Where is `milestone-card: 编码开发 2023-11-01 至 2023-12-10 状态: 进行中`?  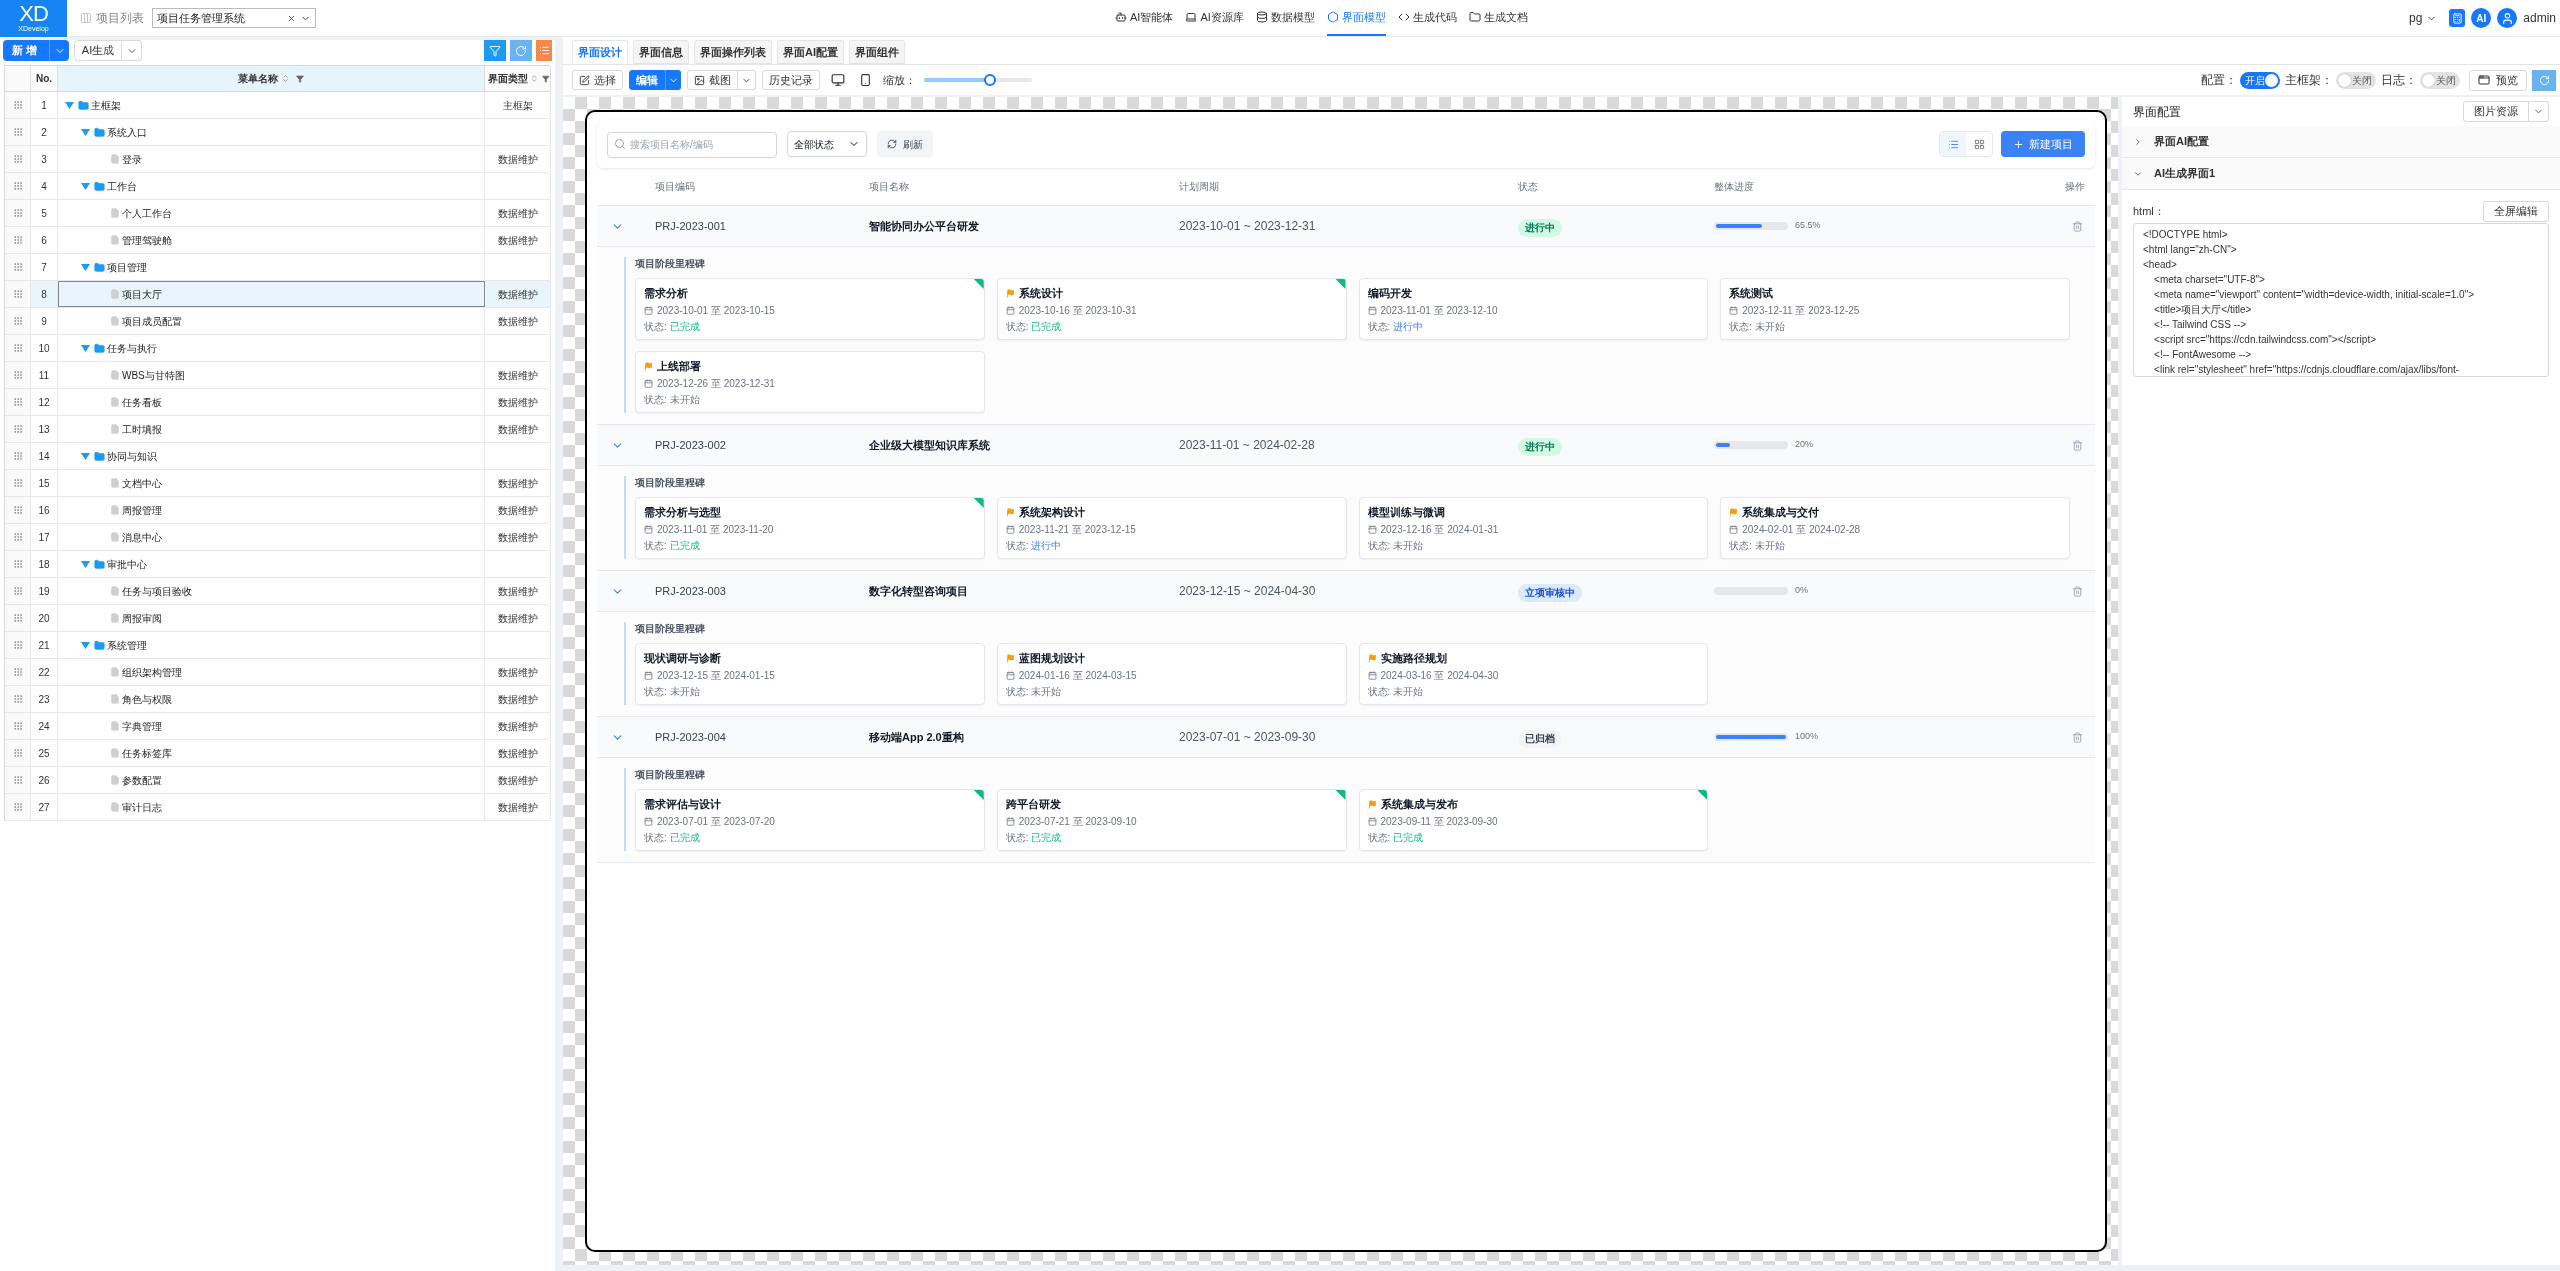
milestone-card: 编码开发 2023-11-01 至 2023-12-10 状态: 进行中 is located at coordinates (1533, 309).